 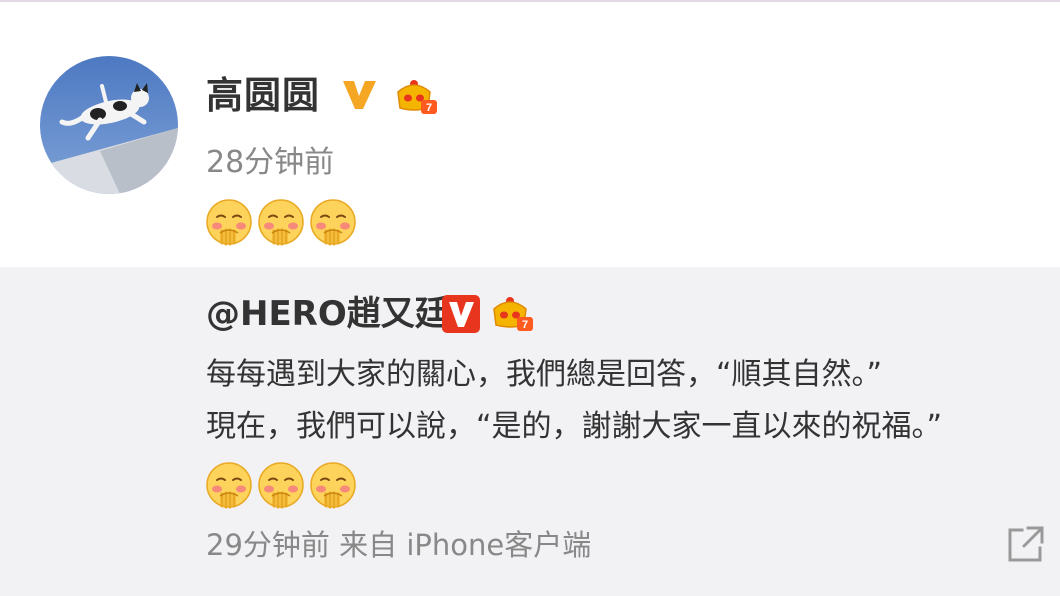 What do you see at coordinates (359, 95) in the screenshot?
I see `verified-v-icon` at bounding box center [359, 95].